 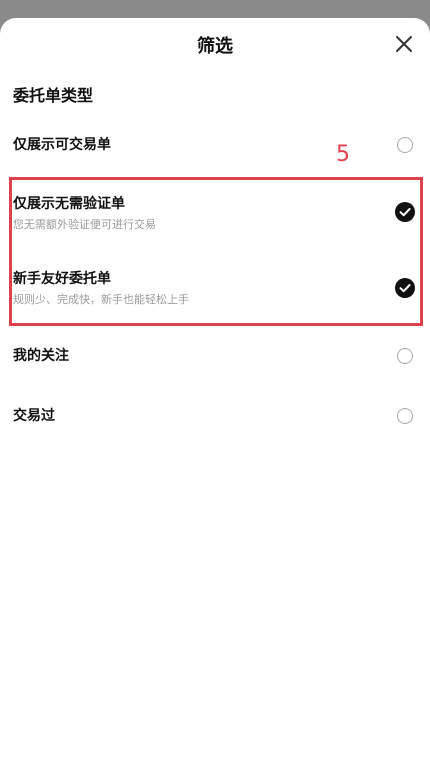 I want to click on sheet-header: 筛选, so click(x=215, y=44).